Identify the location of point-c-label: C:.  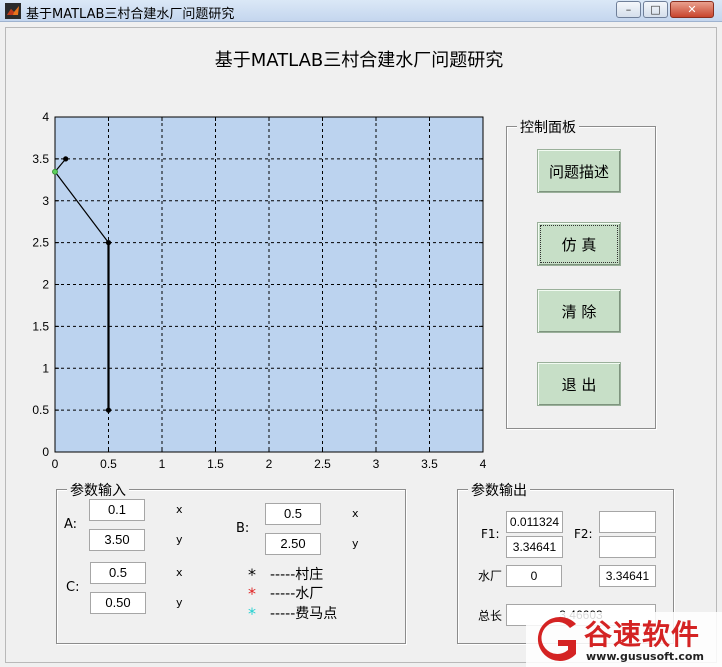
(73, 587).